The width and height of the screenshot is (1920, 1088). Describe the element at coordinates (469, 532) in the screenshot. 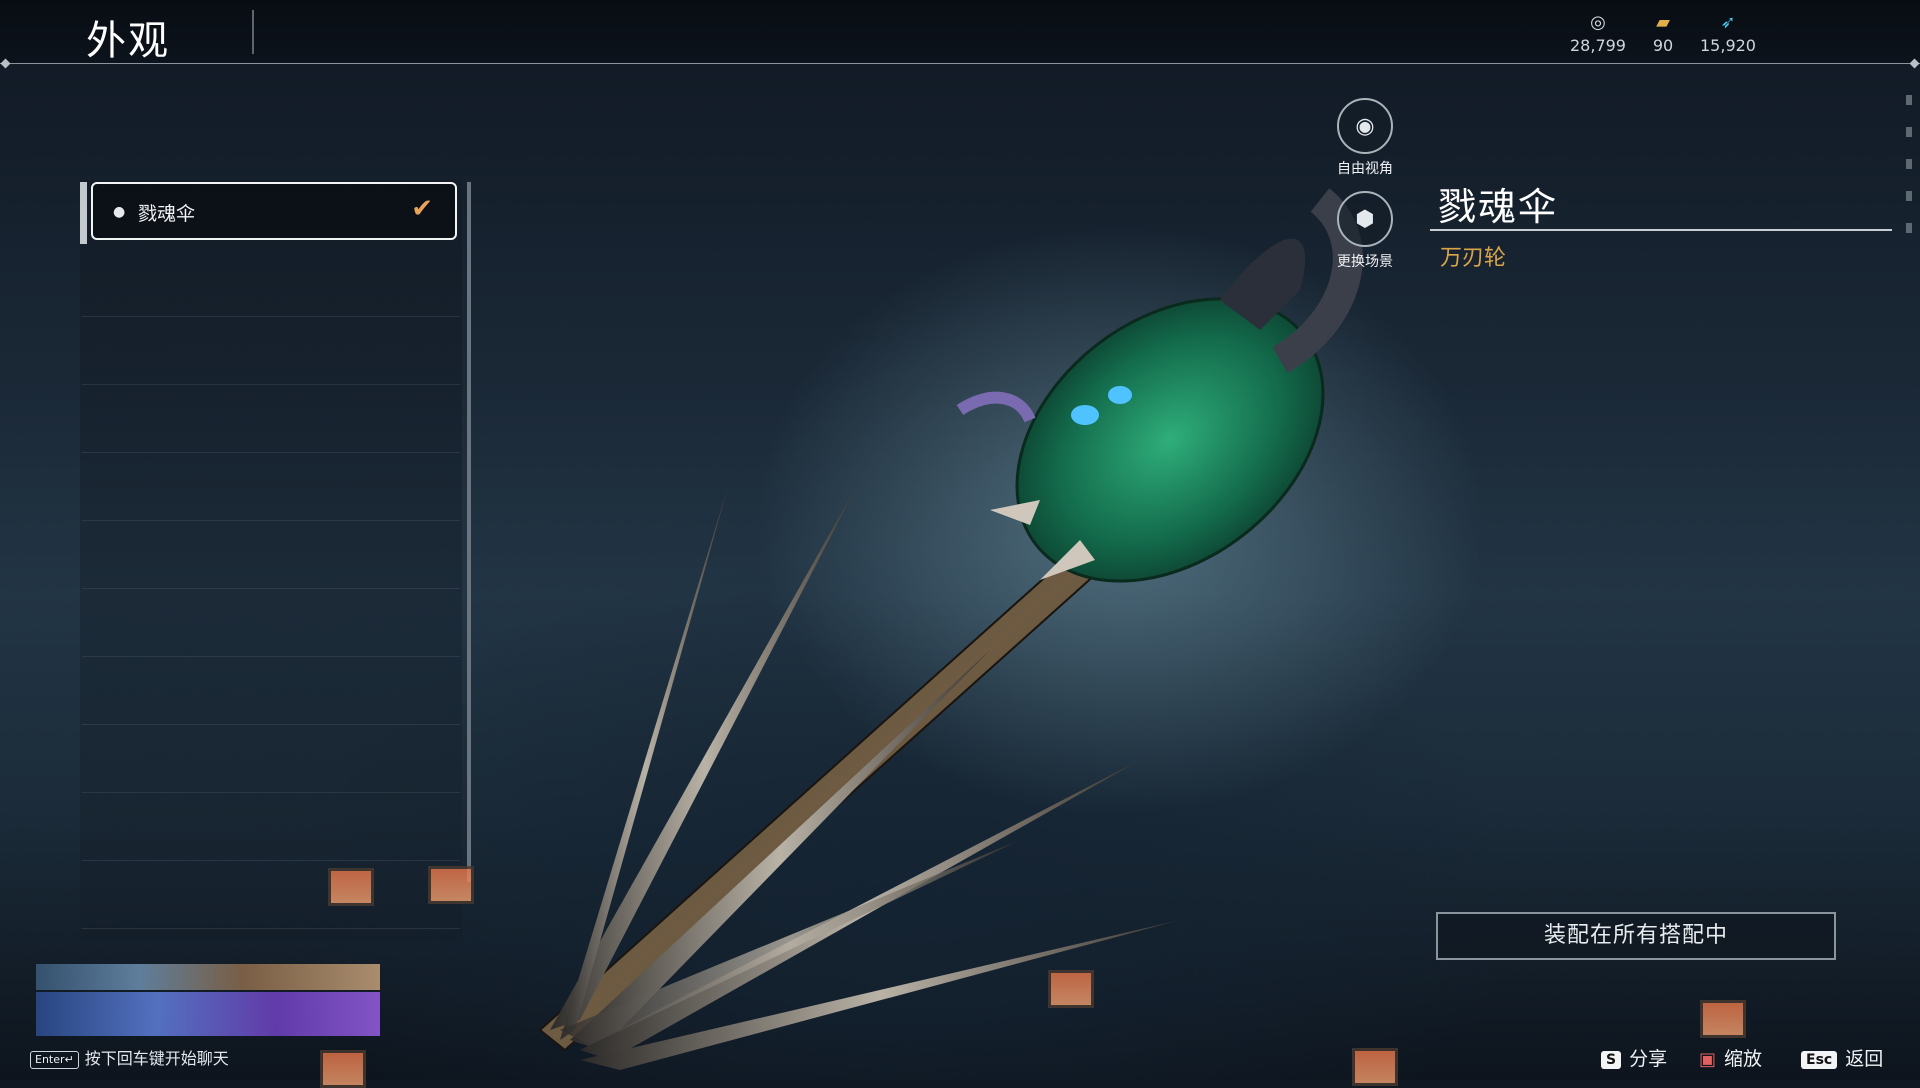

I see `list-scrollbar` at that location.